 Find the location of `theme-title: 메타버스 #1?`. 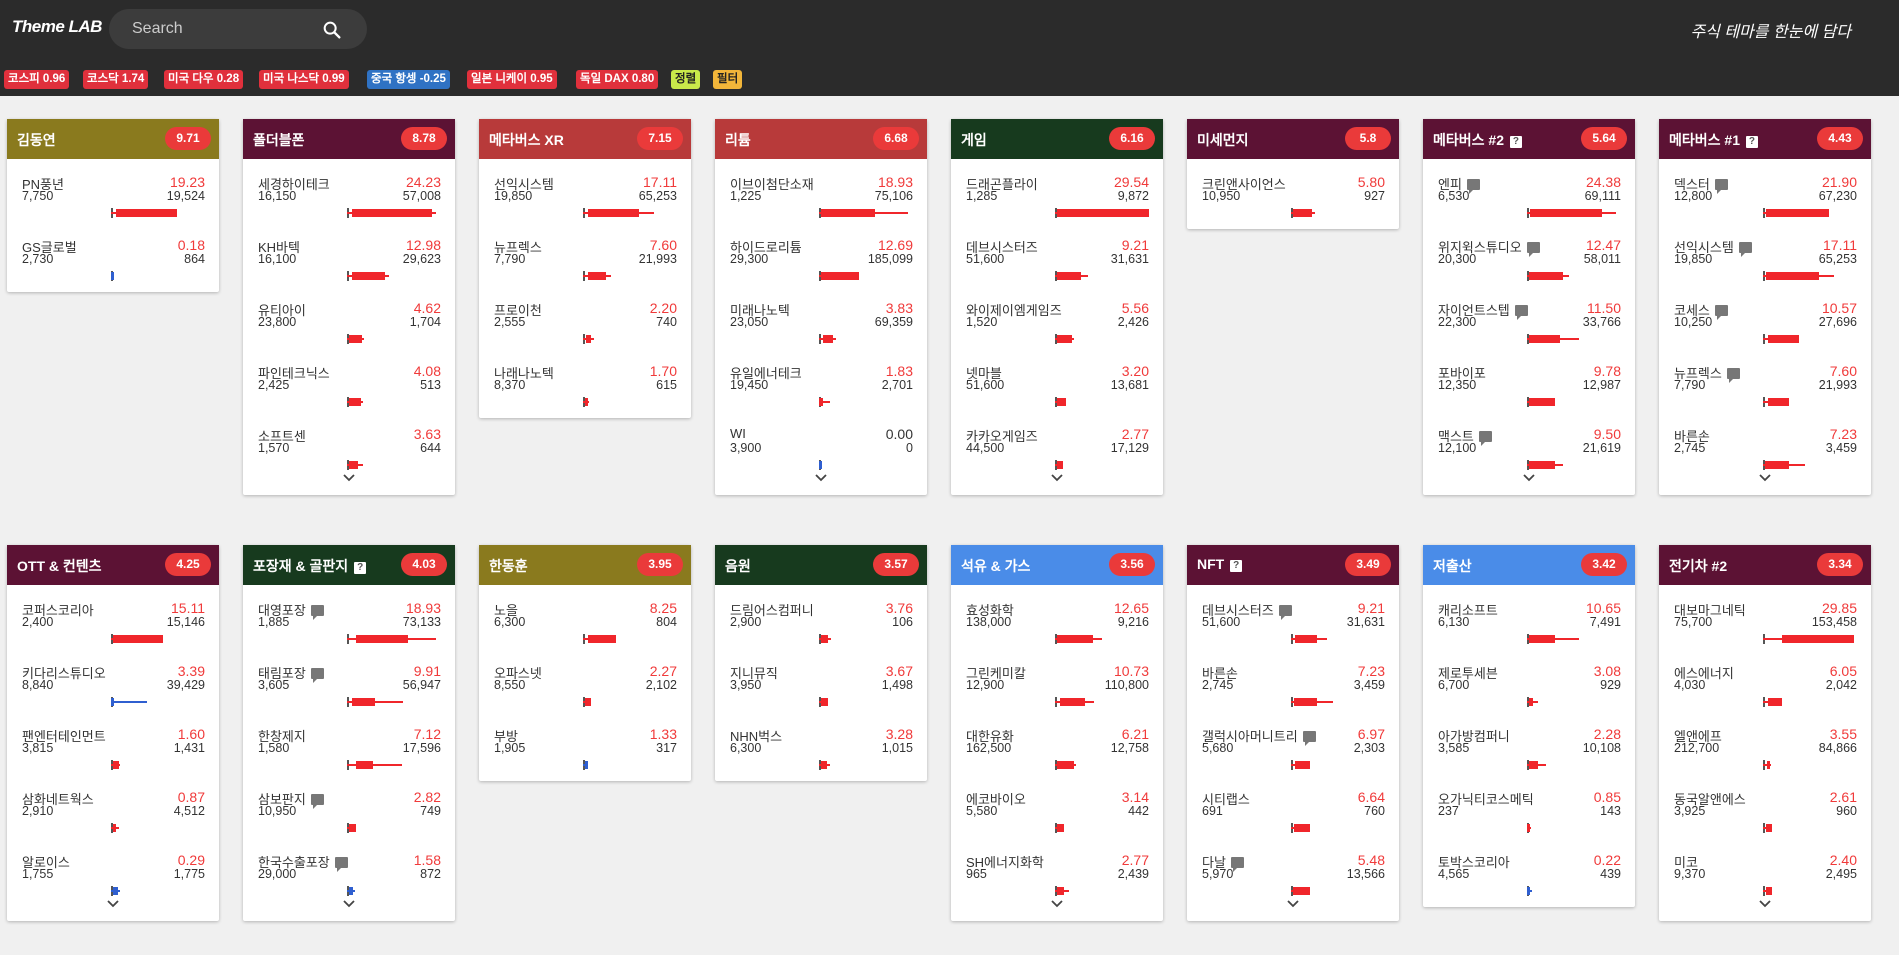

theme-title: 메타버스 #1? is located at coordinates (1713, 140).